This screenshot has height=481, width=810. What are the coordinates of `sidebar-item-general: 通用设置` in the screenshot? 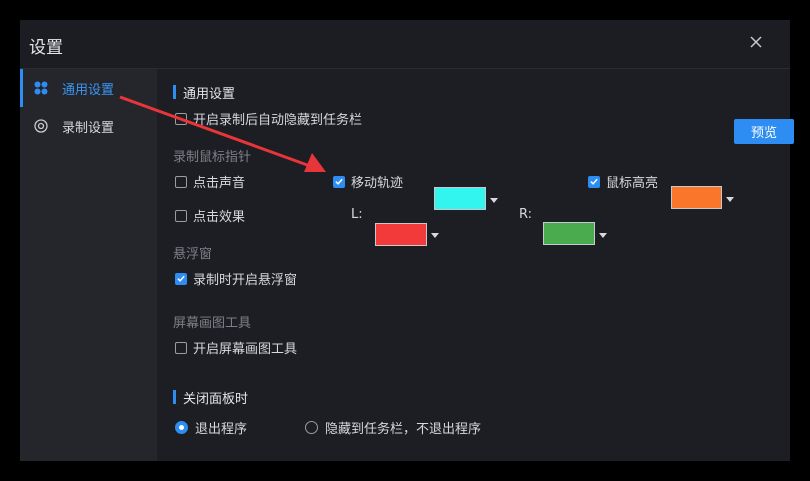 It's located at (88, 88).